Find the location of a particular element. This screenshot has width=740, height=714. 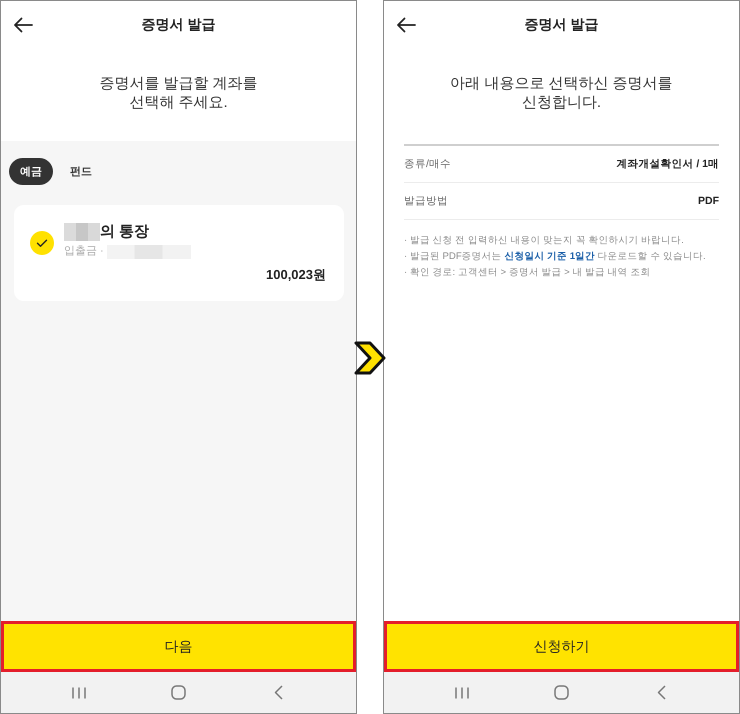

chevron-right-icon is located at coordinates (370, 358).